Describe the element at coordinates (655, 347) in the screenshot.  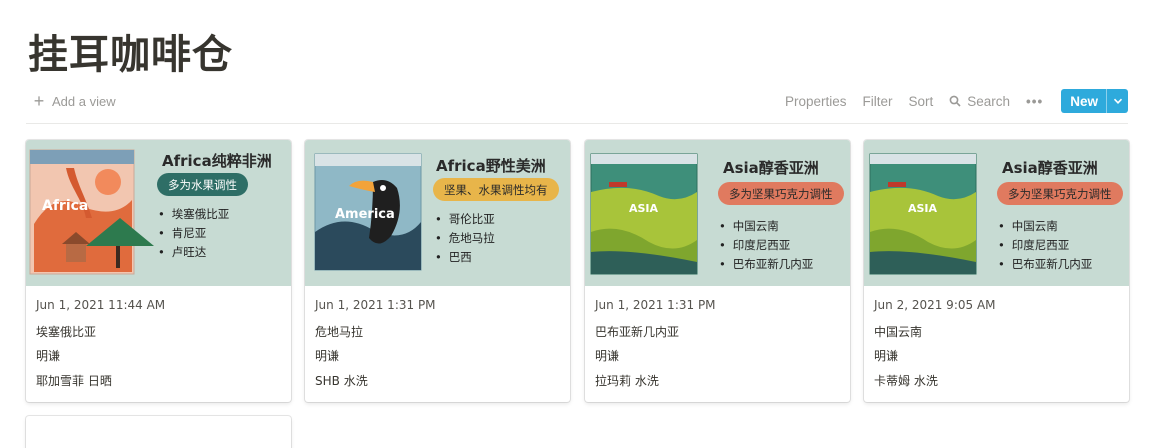
I see `card-properties: Jun 1, 2021 1:31 PM 巴布亚新几内亚 明谦 拉玛莉 水洗` at that location.